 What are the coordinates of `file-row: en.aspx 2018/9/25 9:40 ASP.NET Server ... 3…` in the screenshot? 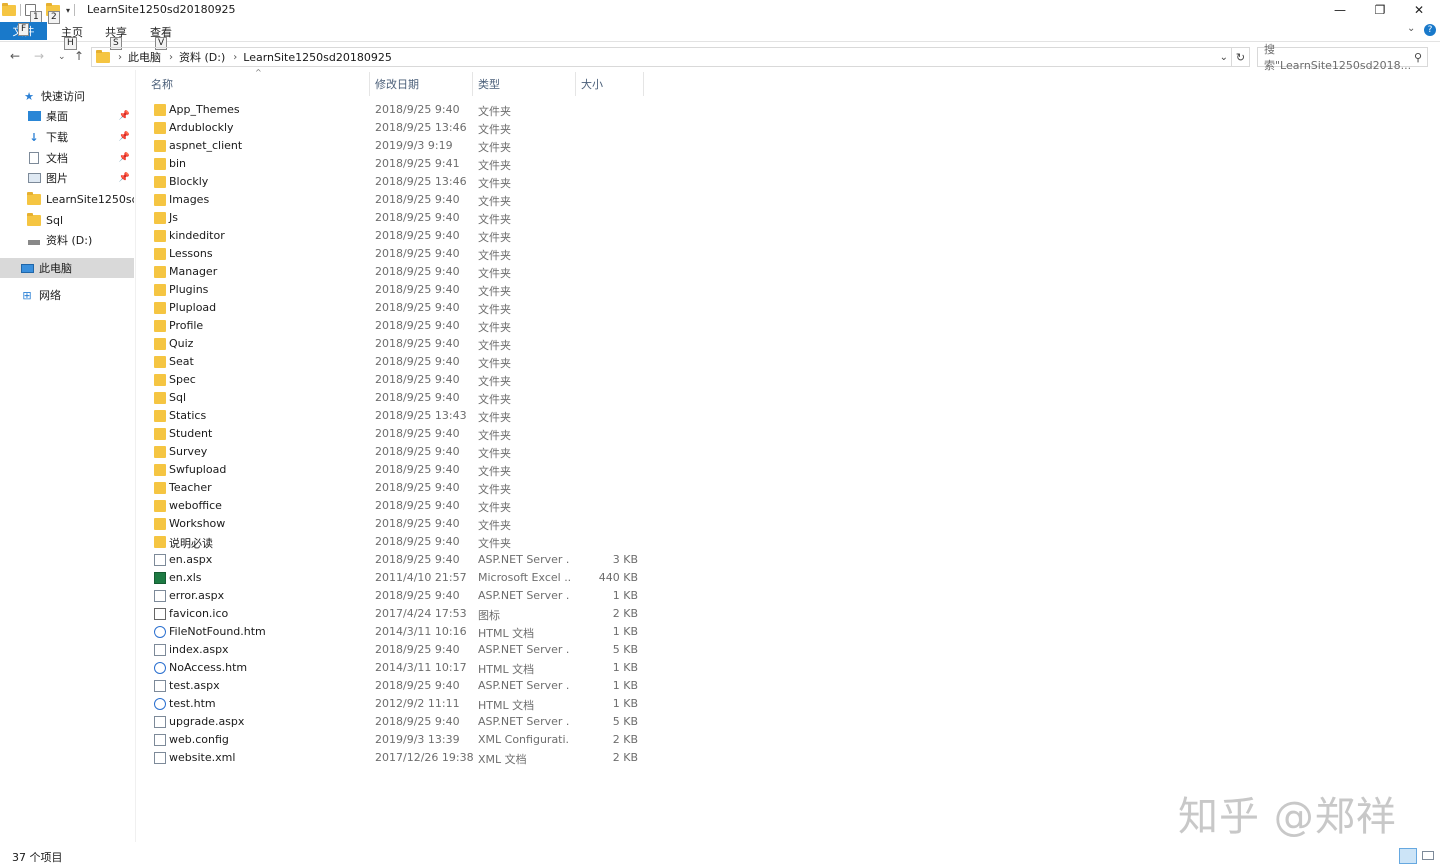 It's located at (392, 560).